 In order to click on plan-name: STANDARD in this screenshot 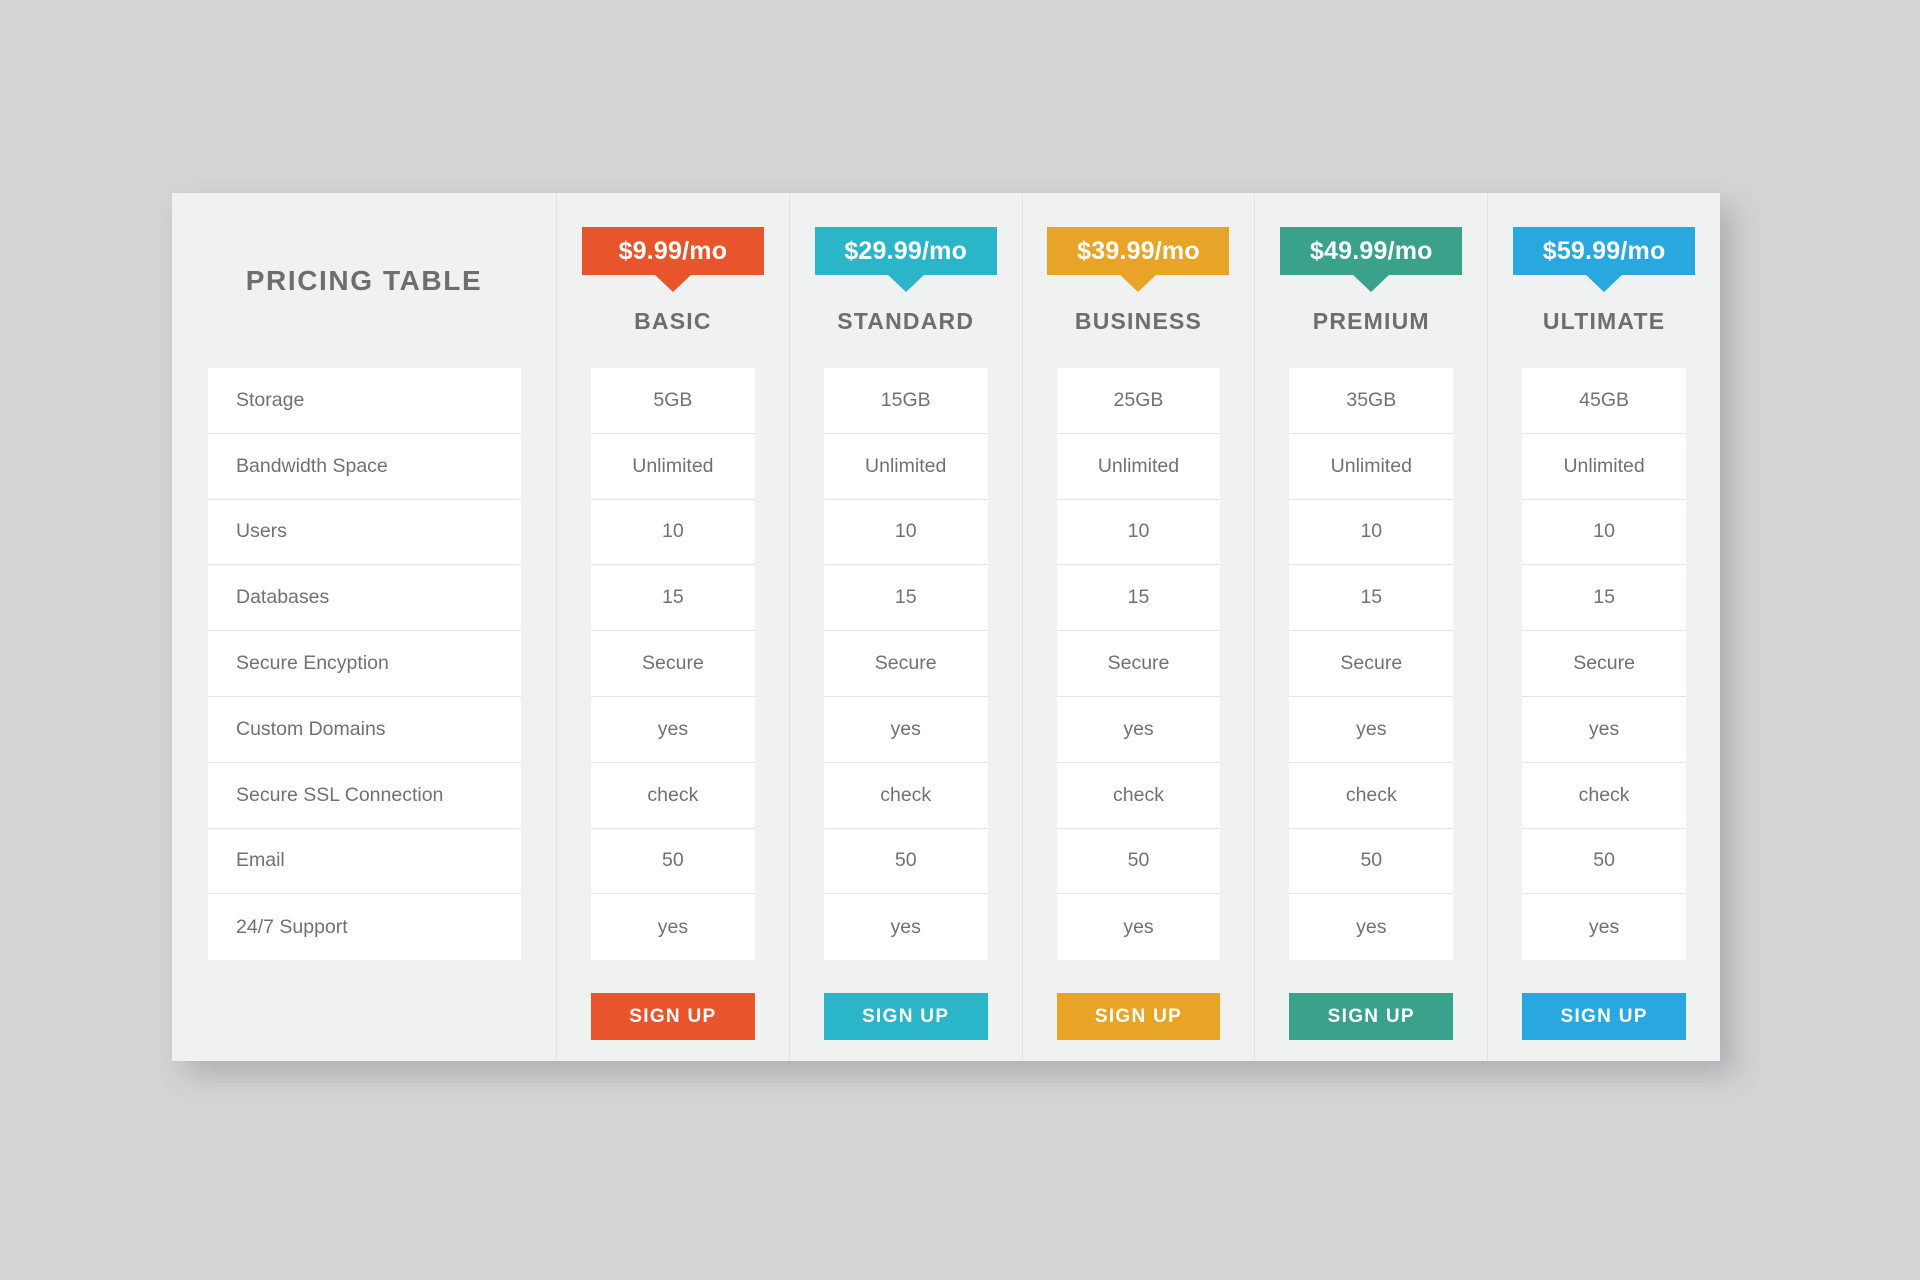, I will do `click(906, 321)`.